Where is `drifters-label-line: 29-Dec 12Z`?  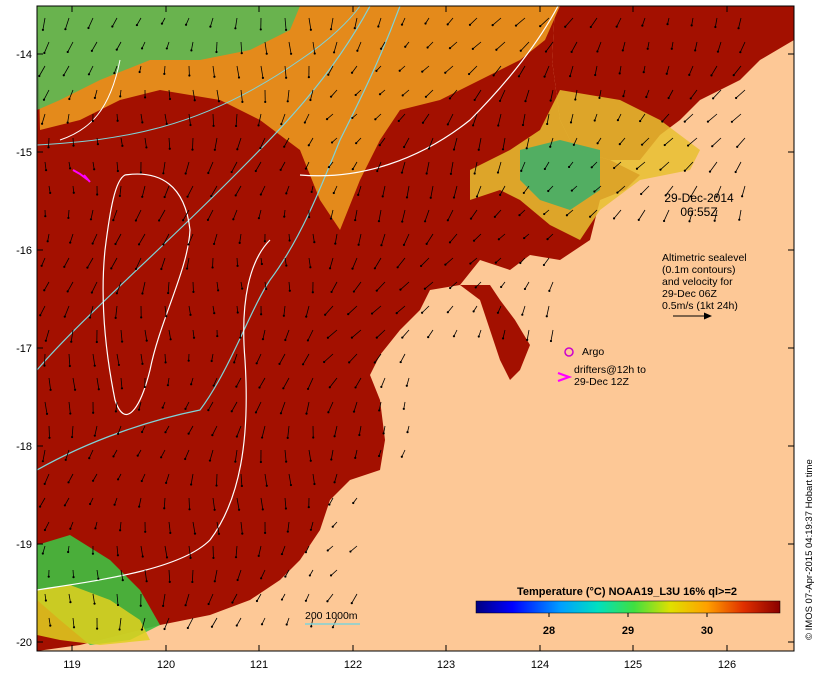 drifters-label-line: 29-Dec 12Z is located at coordinates (601, 382).